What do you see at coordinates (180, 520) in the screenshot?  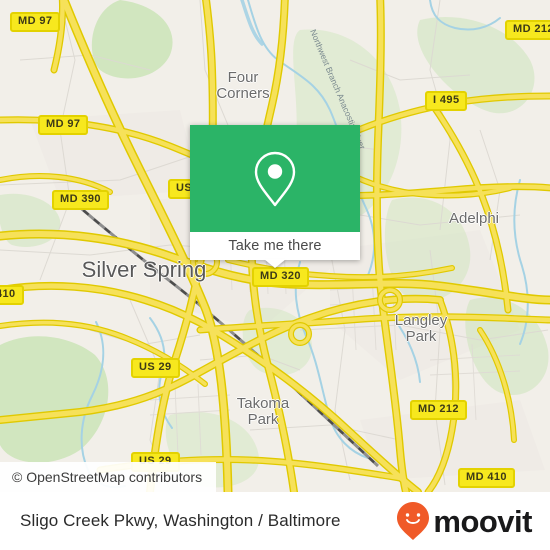 I see `location-title: Sligo Creek Pkwy, Washington / Baltimore` at bounding box center [180, 520].